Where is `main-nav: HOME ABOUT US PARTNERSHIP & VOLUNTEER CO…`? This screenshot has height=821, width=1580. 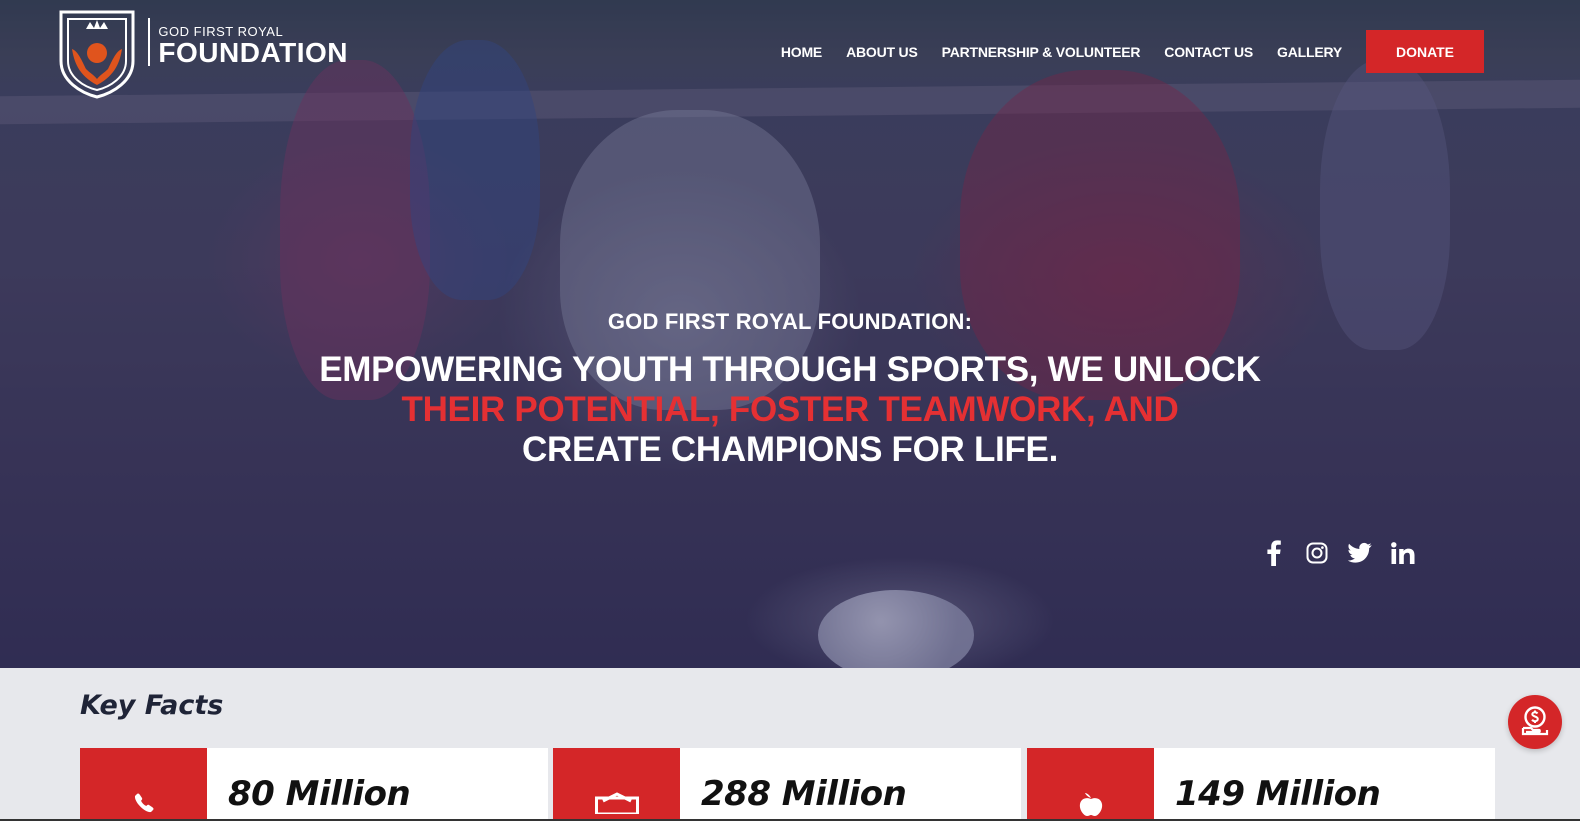
main-nav: HOME ABOUT US PARTNERSHIP & VOLUNTEER CO… is located at coordinates (1132, 51).